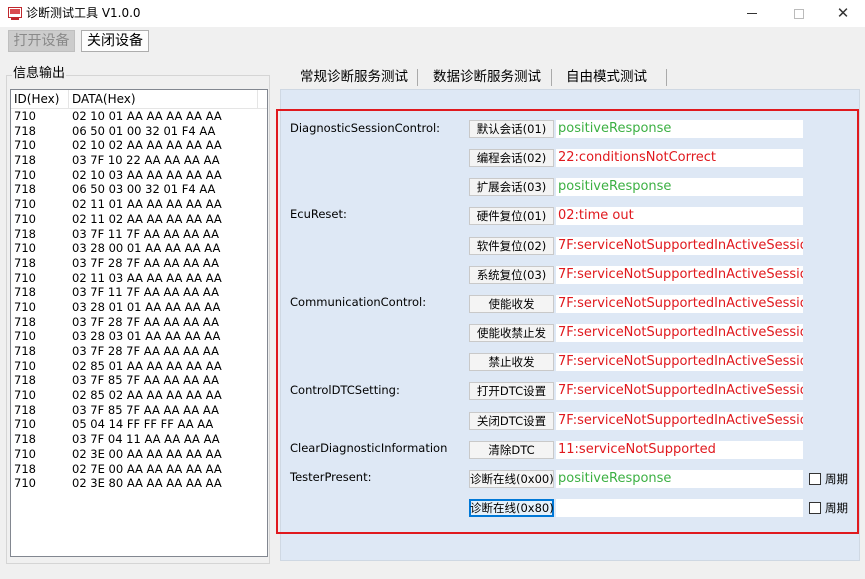 The width and height of the screenshot is (865, 579). I want to click on service-button: 诊断在线(0x00), so click(511, 479).